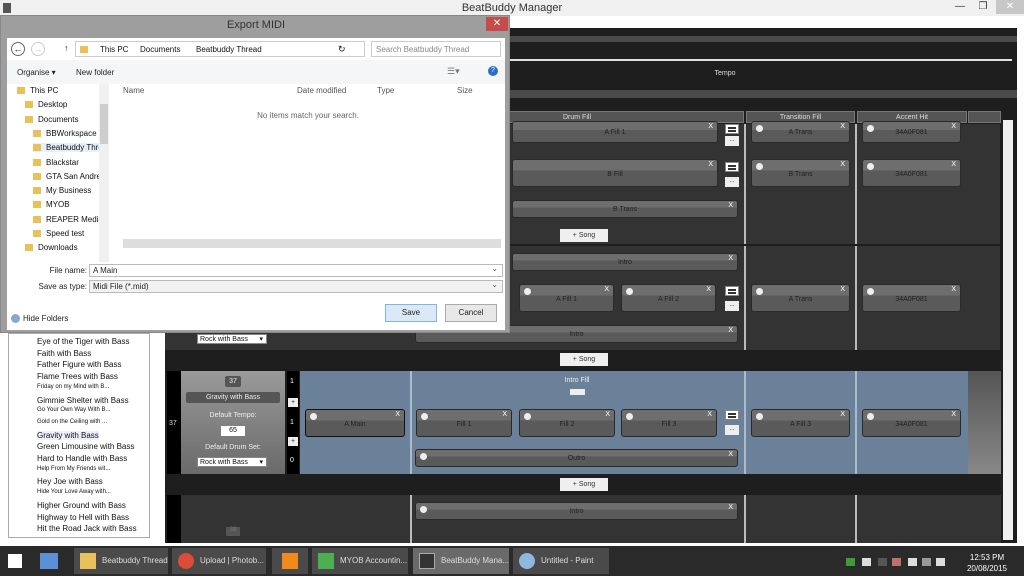 Image resolution: width=1024 pixels, height=576 pixels. Describe the element at coordinates (983, 7) in the screenshot. I see `maximize-button: ❐` at that location.